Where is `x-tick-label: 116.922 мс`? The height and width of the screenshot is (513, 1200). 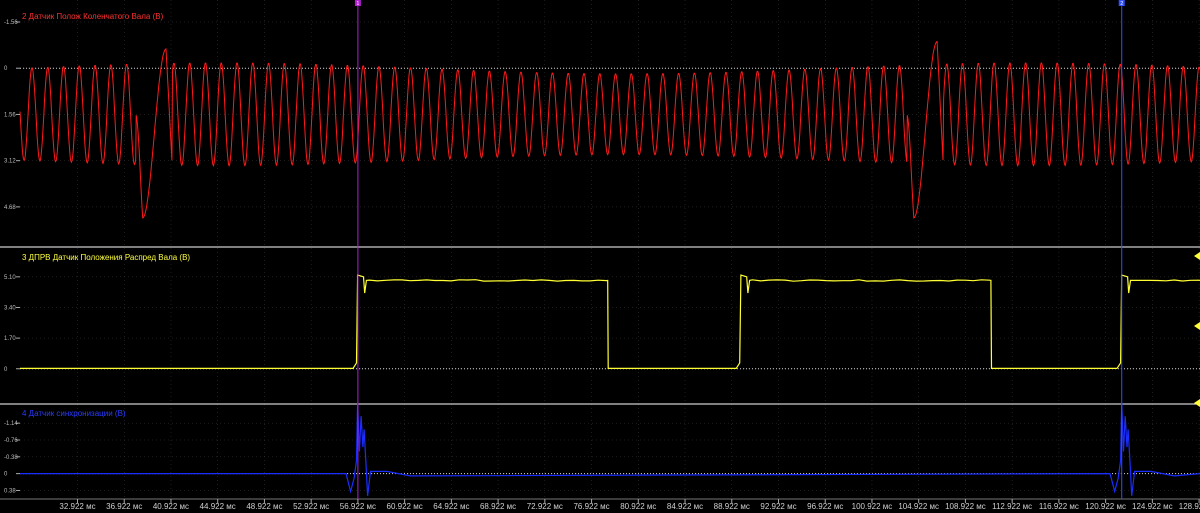
x-tick-label: 116.922 мс is located at coordinates (1059, 506).